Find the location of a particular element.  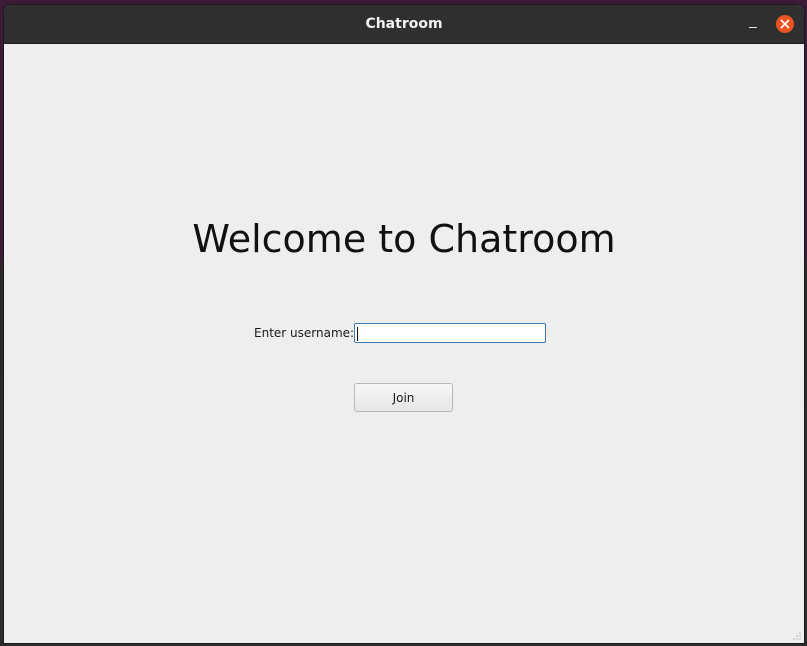

close-icon is located at coordinates (785, 24).